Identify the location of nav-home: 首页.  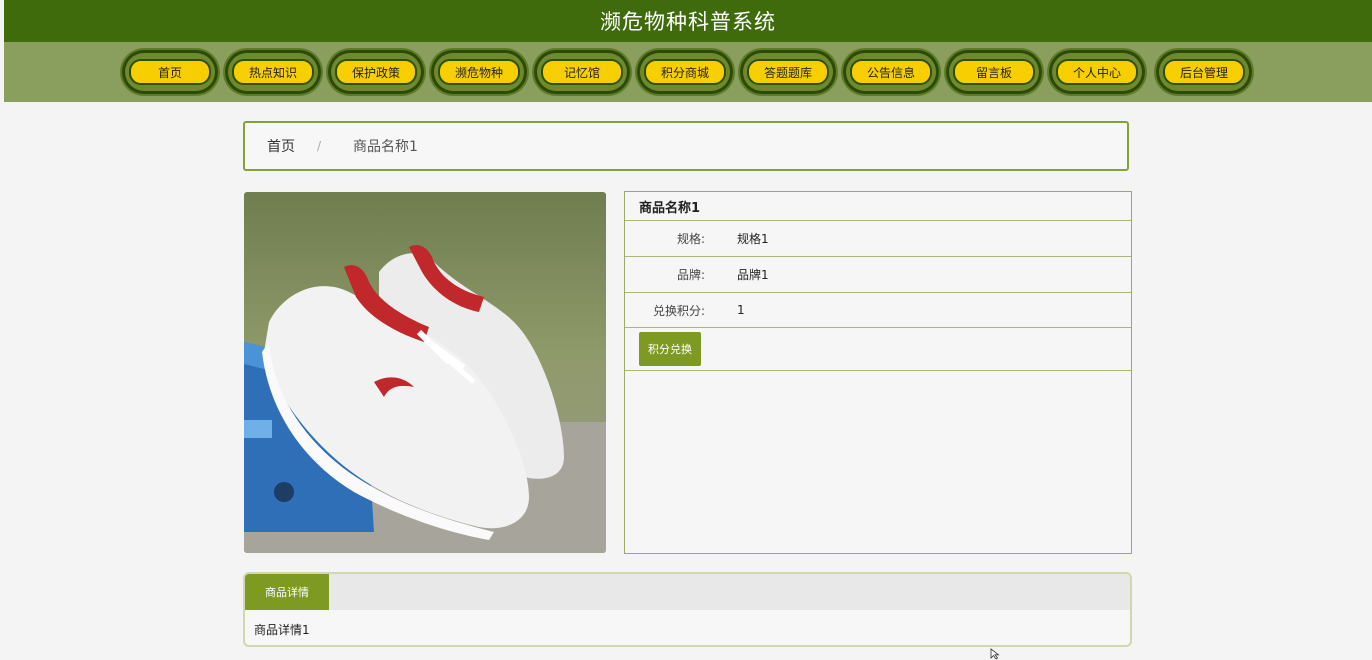
(170, 72).